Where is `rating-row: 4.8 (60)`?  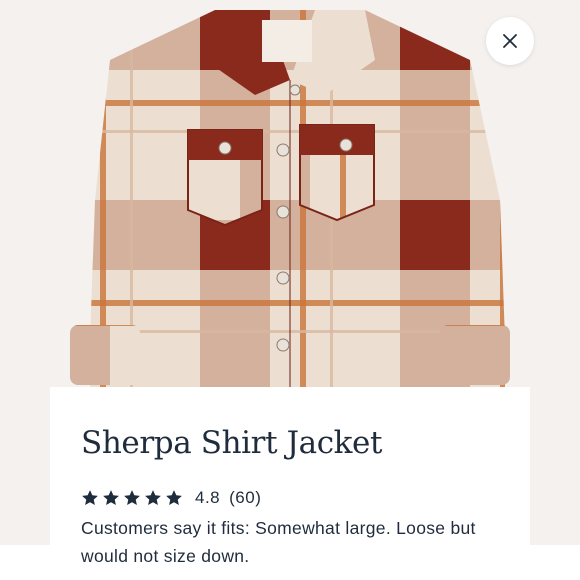 rating-row: 4.8 (60) is located at coordinates (171, 498).